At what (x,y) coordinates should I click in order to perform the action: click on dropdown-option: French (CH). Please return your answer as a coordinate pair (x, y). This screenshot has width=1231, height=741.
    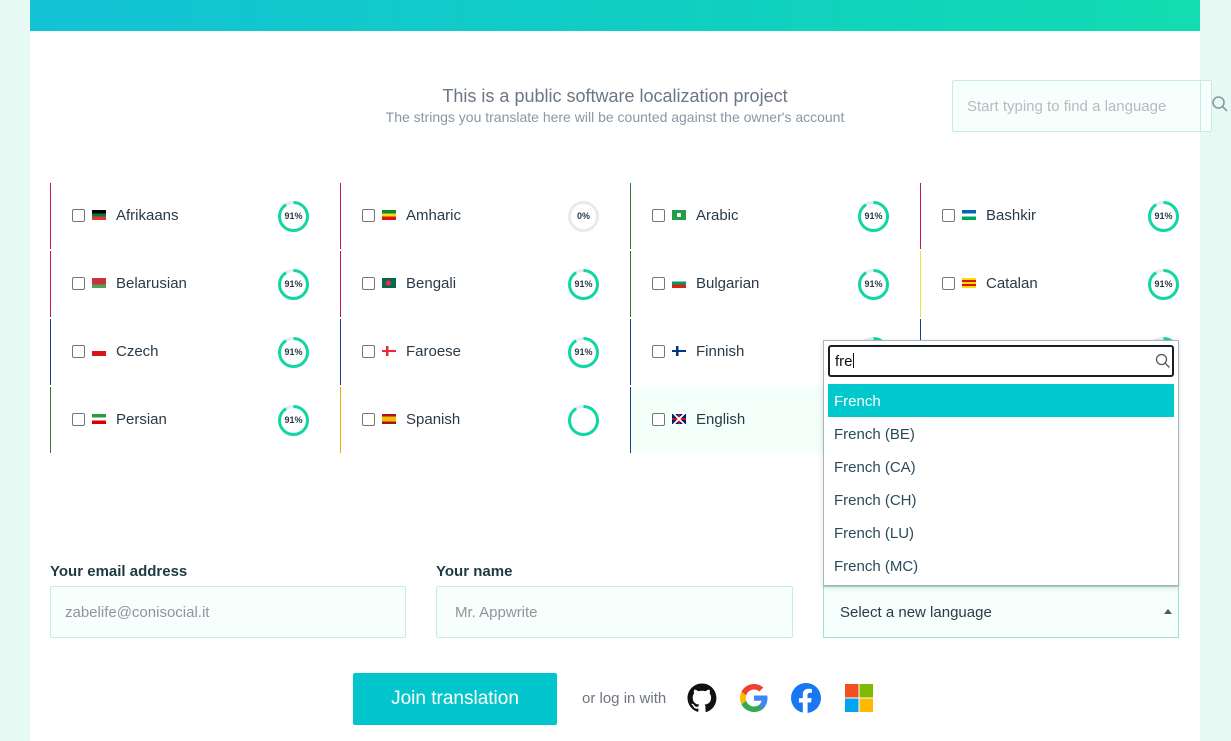
    Looking at the image, I should click on (1001, 499).